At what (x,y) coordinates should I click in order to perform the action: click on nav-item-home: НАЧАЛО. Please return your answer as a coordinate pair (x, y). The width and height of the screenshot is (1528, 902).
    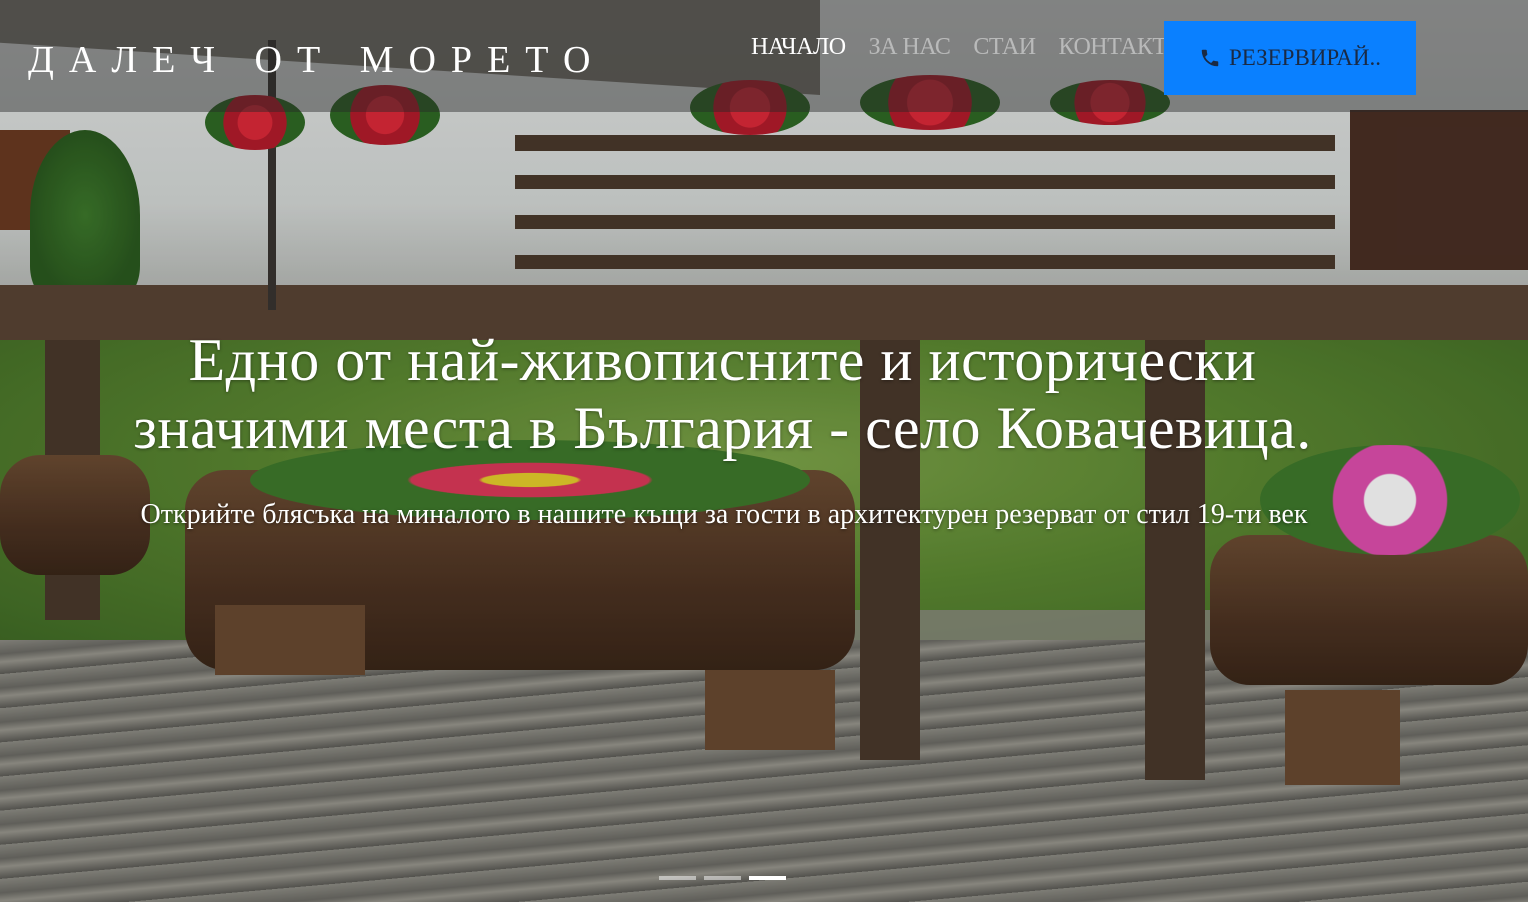
    Looking at the image, I should click on (798, 47).